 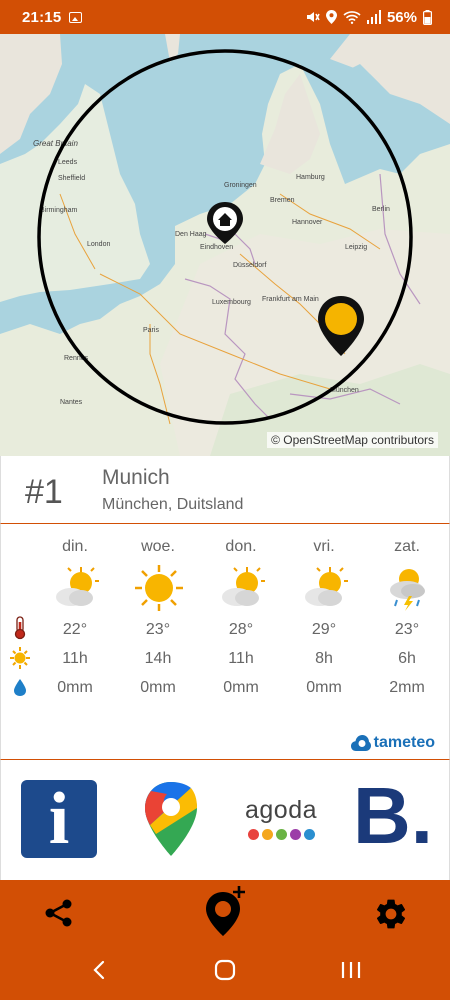 I want to click on day-temp: 29°, so click(x=324, y=629).